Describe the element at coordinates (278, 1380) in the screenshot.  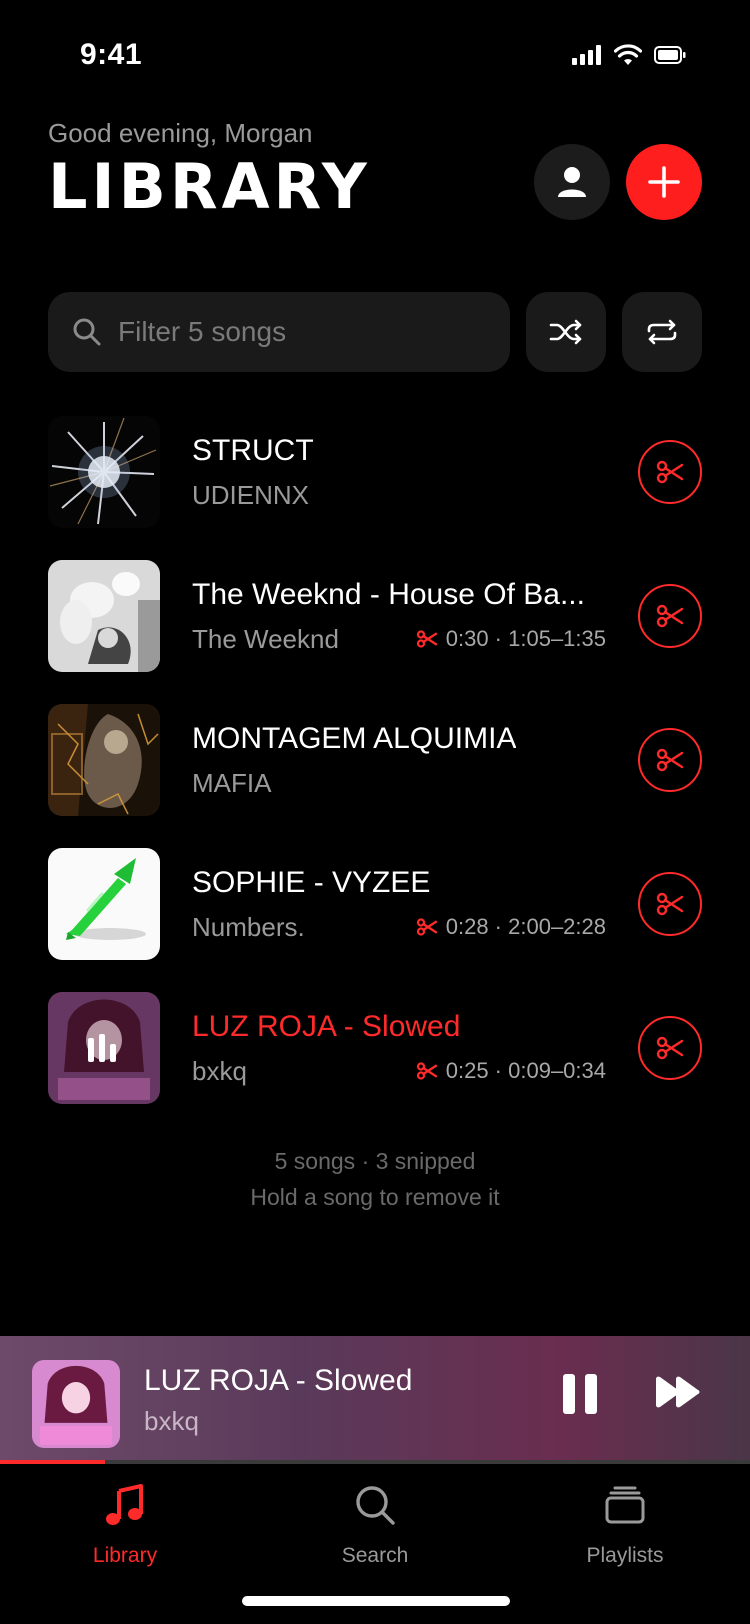
I see `now-playing-title: LUZ ROJA - Slowed` at that location.